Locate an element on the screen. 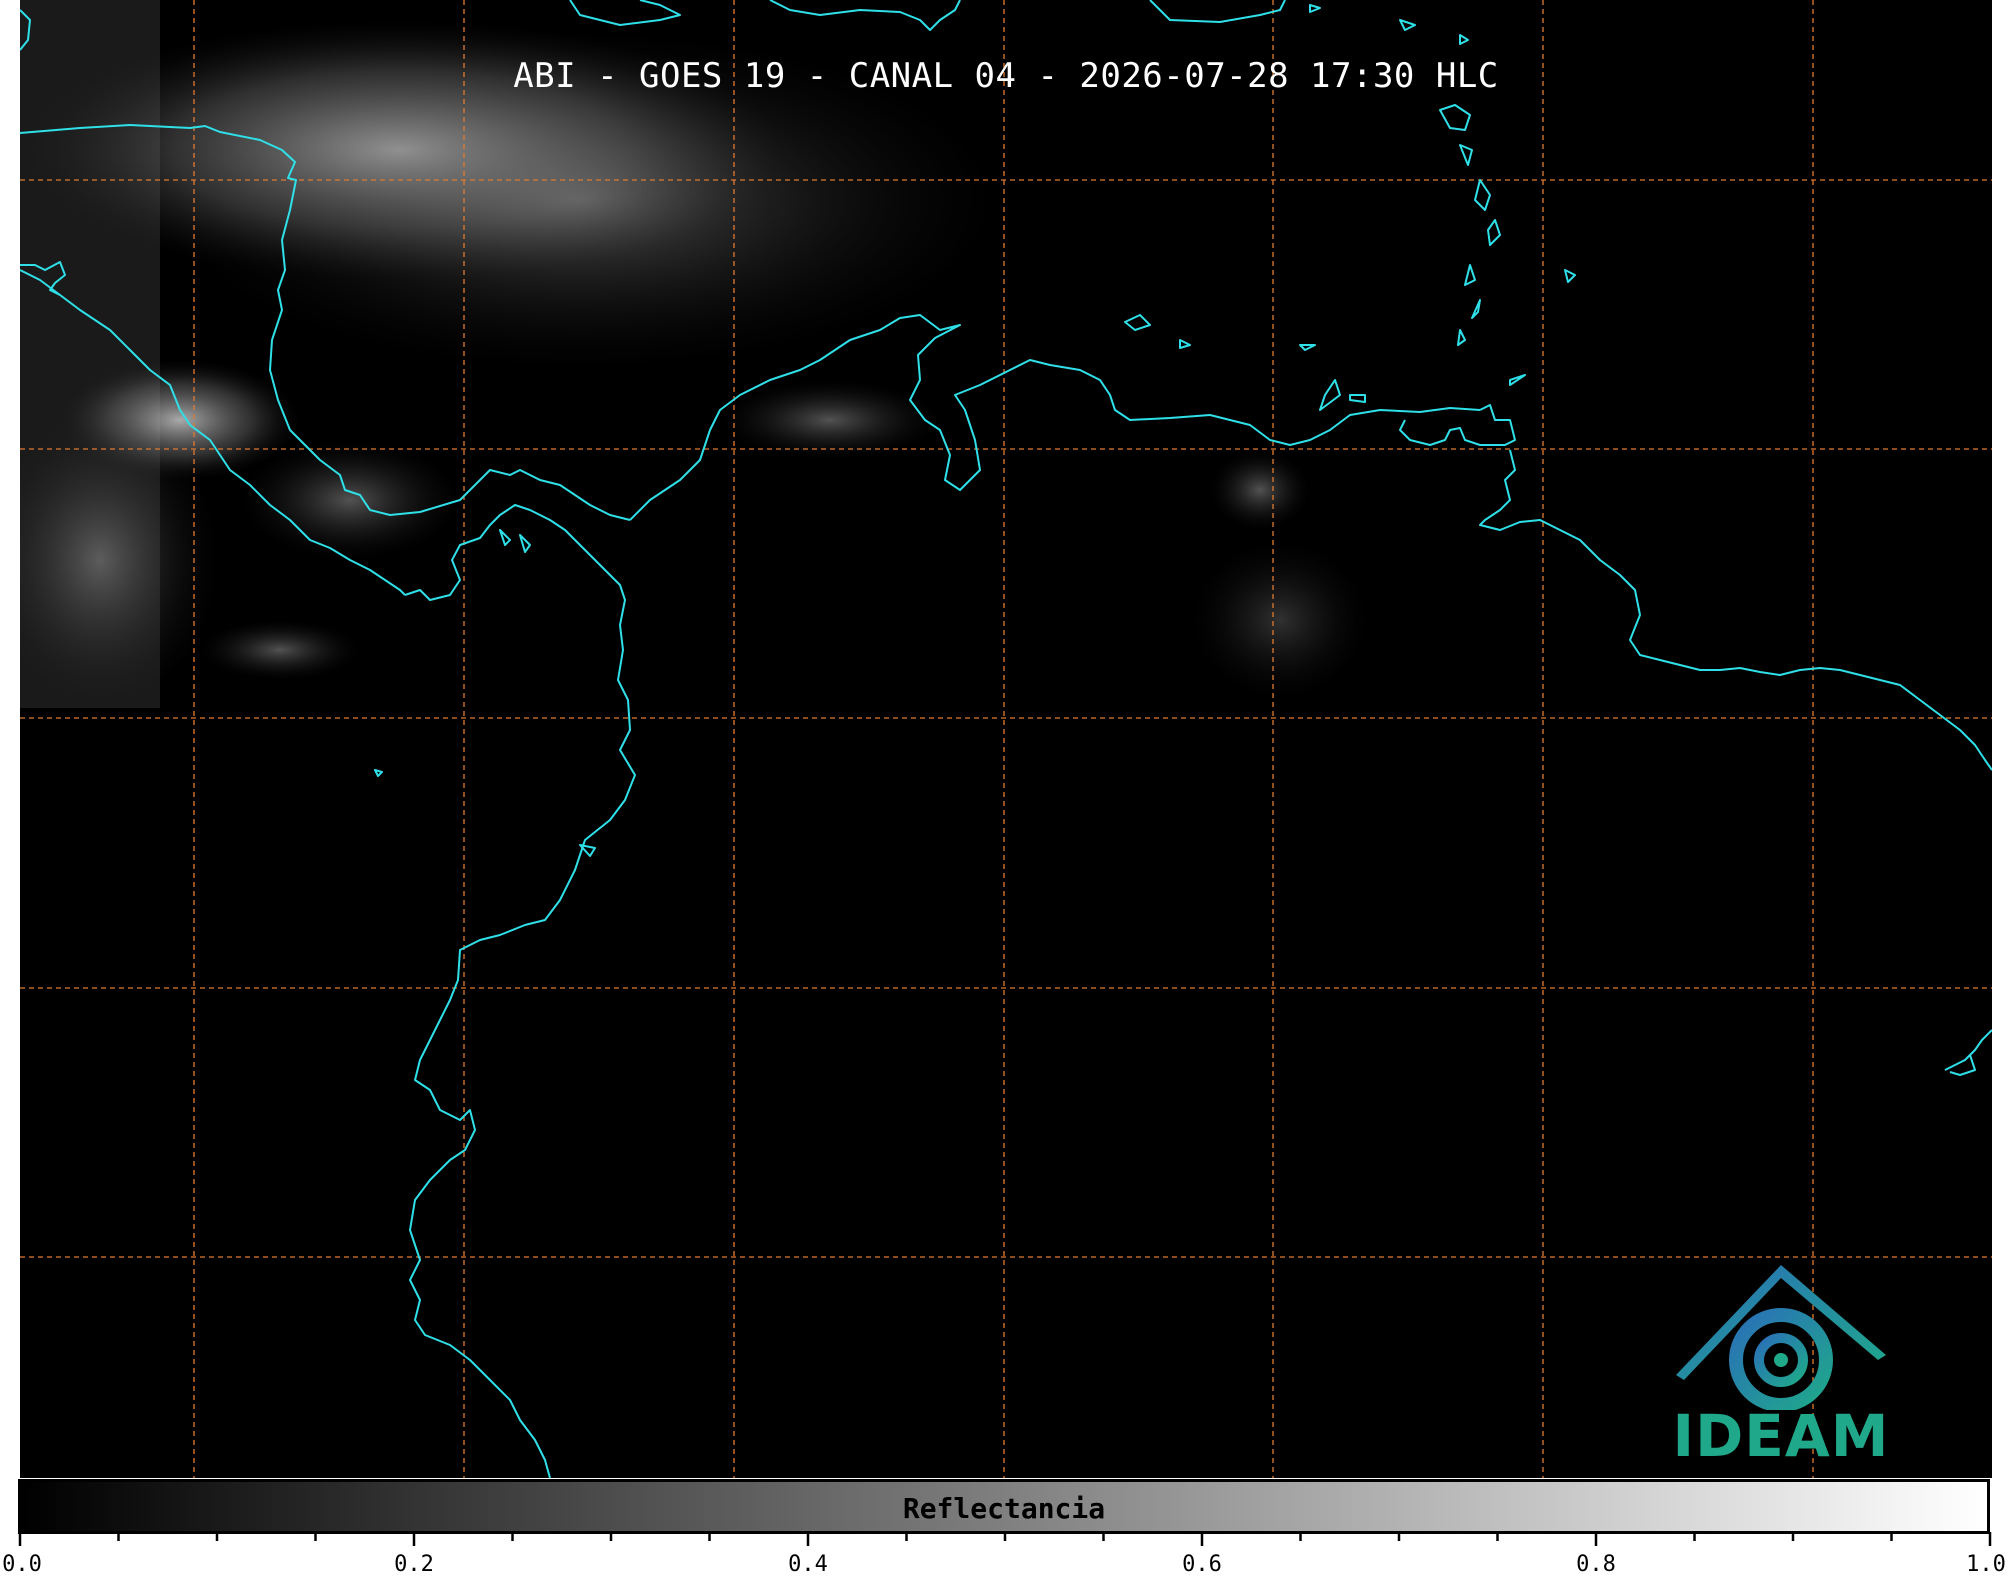 This screenshot has width=2011, height=1577. tick-label: 0.2 is located at coordinates (414, 1564).